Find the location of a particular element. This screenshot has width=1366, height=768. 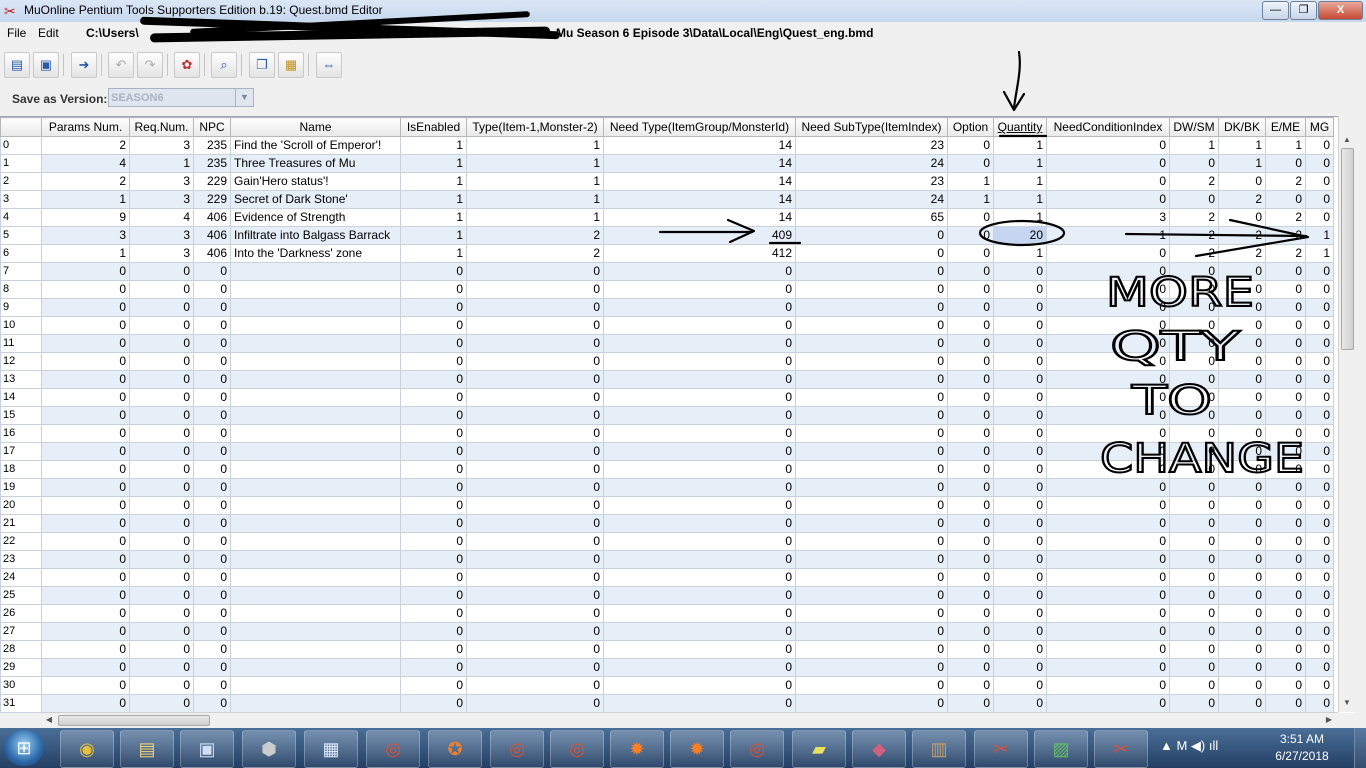

table-row: 2 2 3 229 Gain'Hero status'! 1 1 14 23 1 1 0 2 0 2 0 is located at coordinates (667, 181).